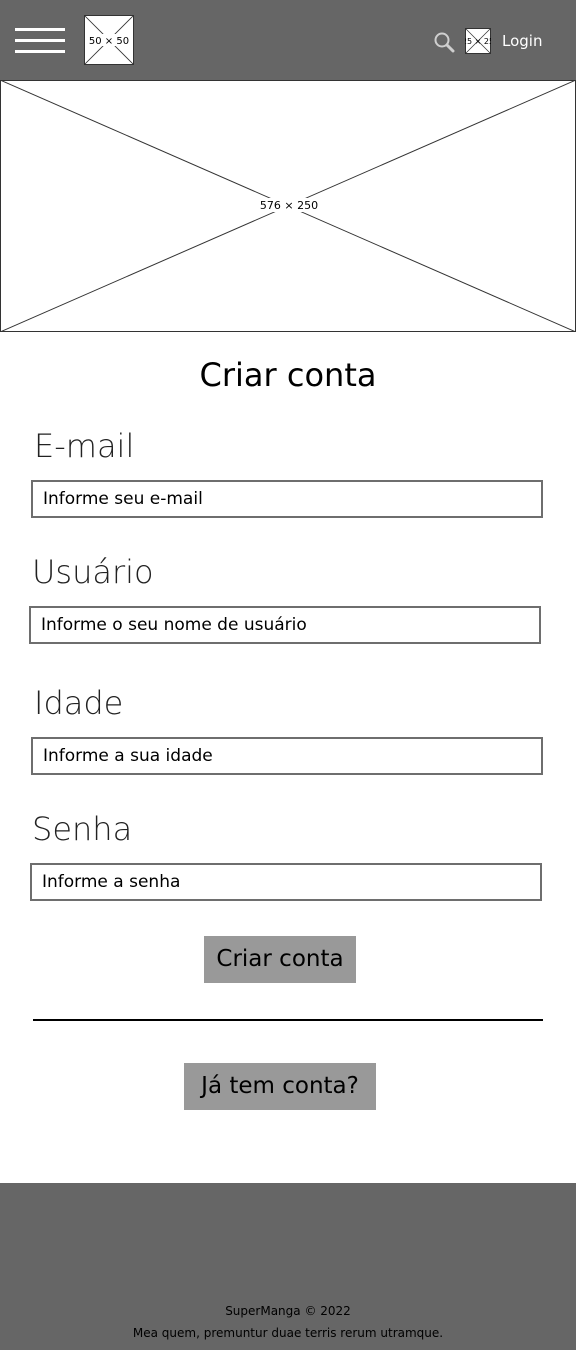  Describe the element at coordinates (285, 625) in the screenshot. I see `username-field: Informe o seu nome de usuário` at that location.